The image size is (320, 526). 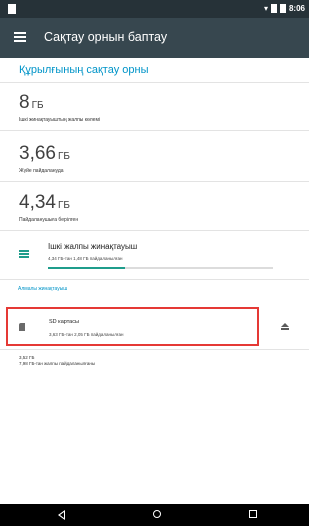 I want to click on page-title: Сақтау орнын баптау, so click(x=106, y=37).